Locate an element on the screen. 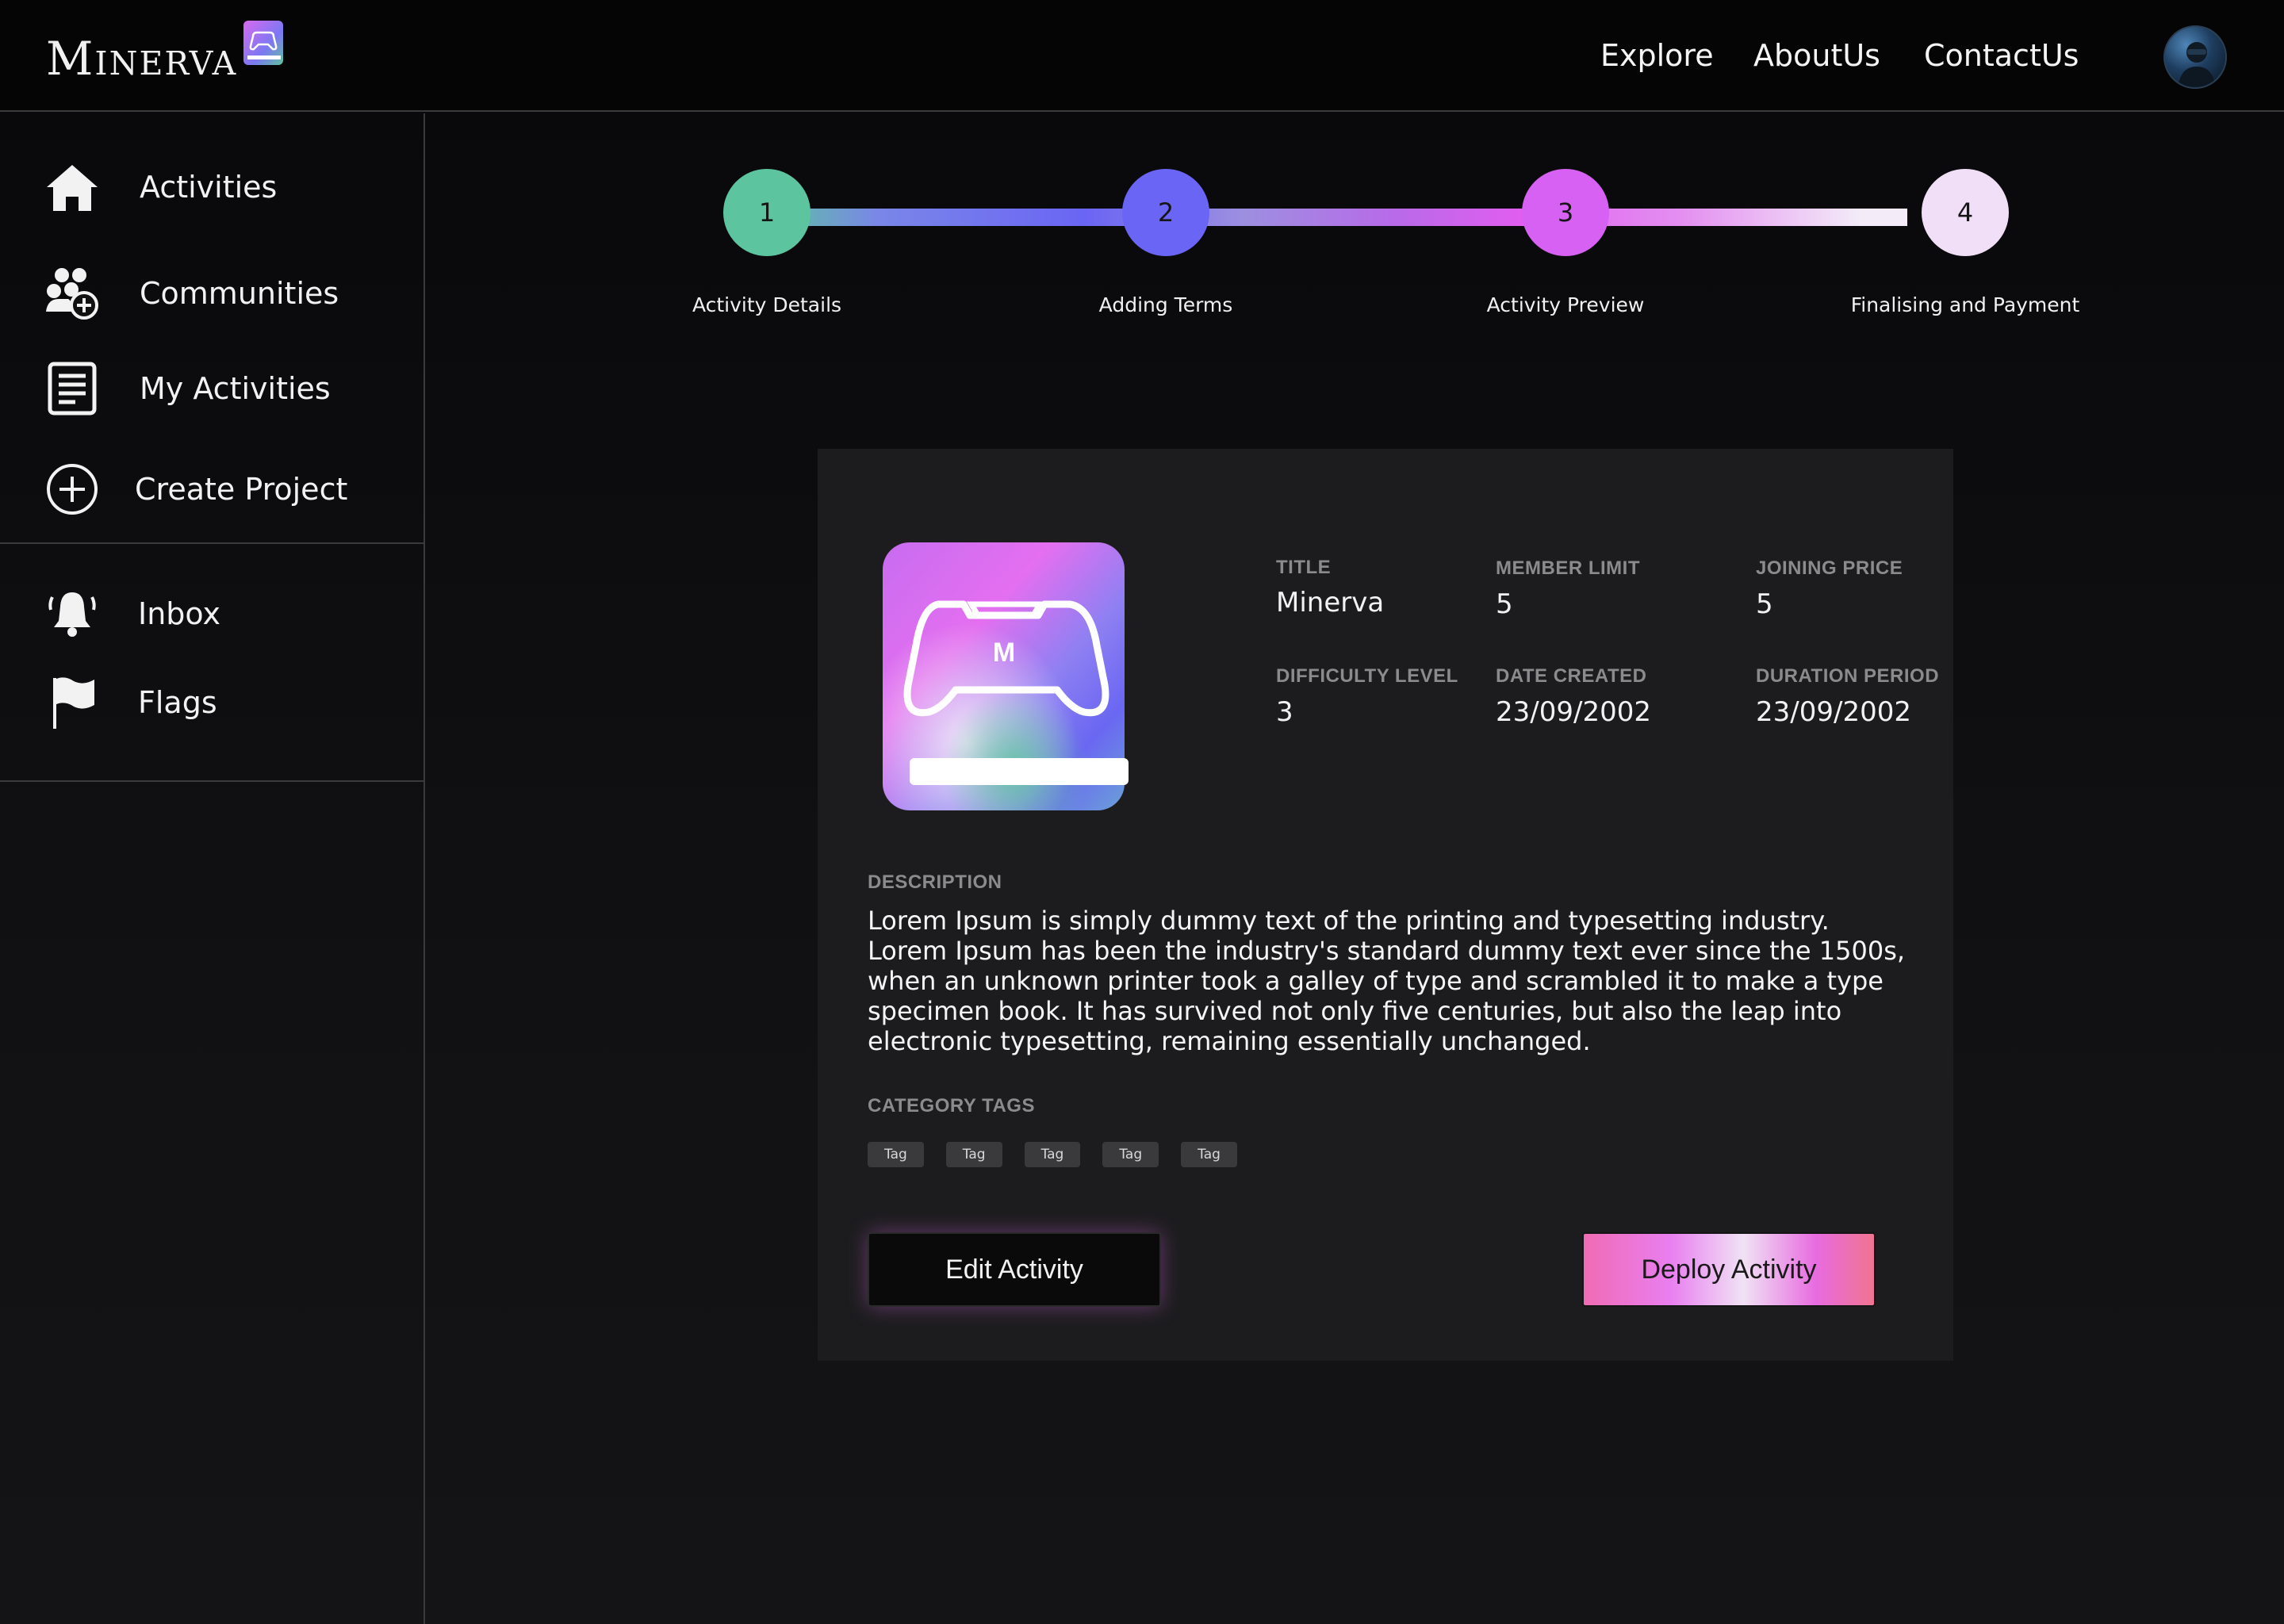 The width and height of the screenshot is (2284, 1624). step-4-label: Finalising and Payment is located at coordinates (1965, 304).